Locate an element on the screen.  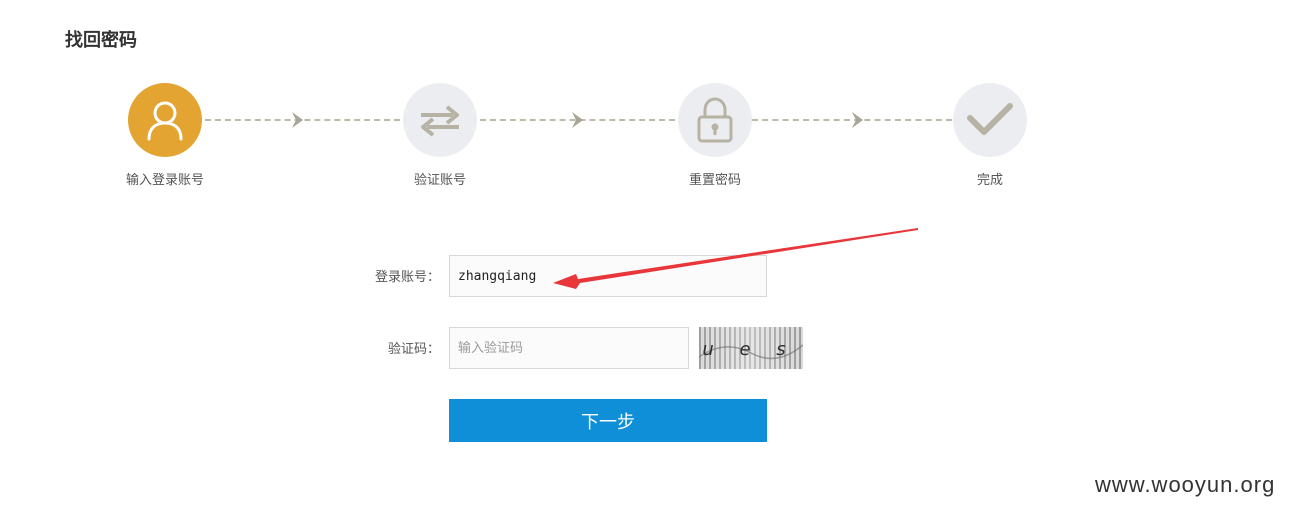
captcha-label: 验证码： is located at coordinates (413, 349).